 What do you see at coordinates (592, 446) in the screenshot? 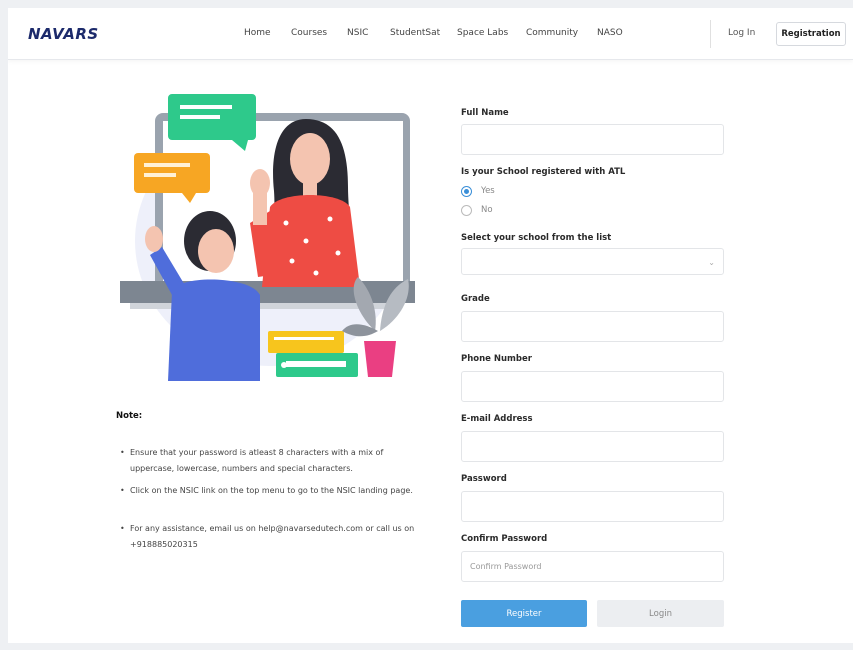
I see `email-input` at bounding box center [592, 446].